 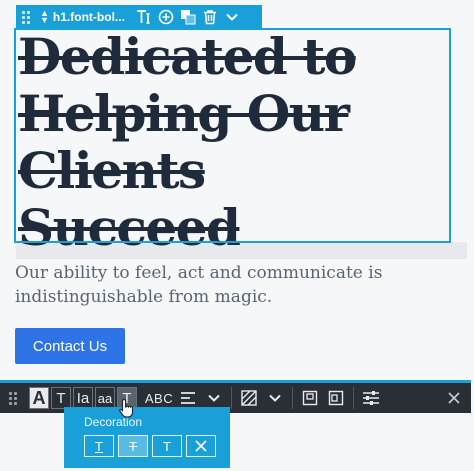 I want to click on decoration-none-button: T, so click(x=167, y=446).